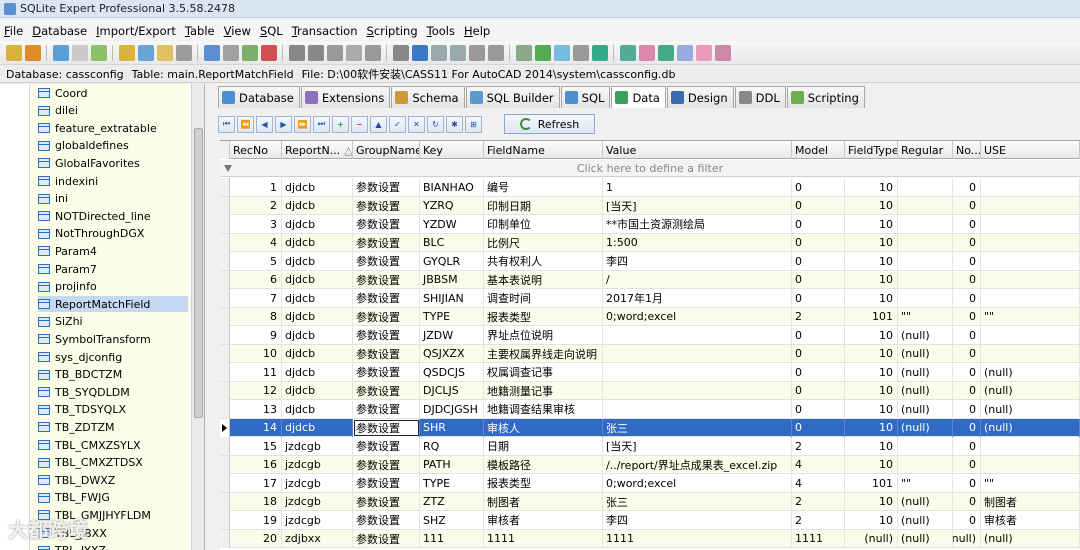 The width and height of the screenshot is (1080, 550). What do you see at coordinates (967, 538) in the screenshot?
I see `cell-no: (null)` at bounding box center [967, 538].